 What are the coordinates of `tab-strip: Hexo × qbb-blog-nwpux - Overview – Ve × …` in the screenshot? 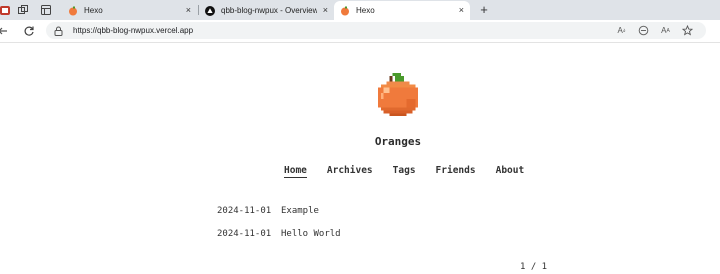 It's located at (360, 10).